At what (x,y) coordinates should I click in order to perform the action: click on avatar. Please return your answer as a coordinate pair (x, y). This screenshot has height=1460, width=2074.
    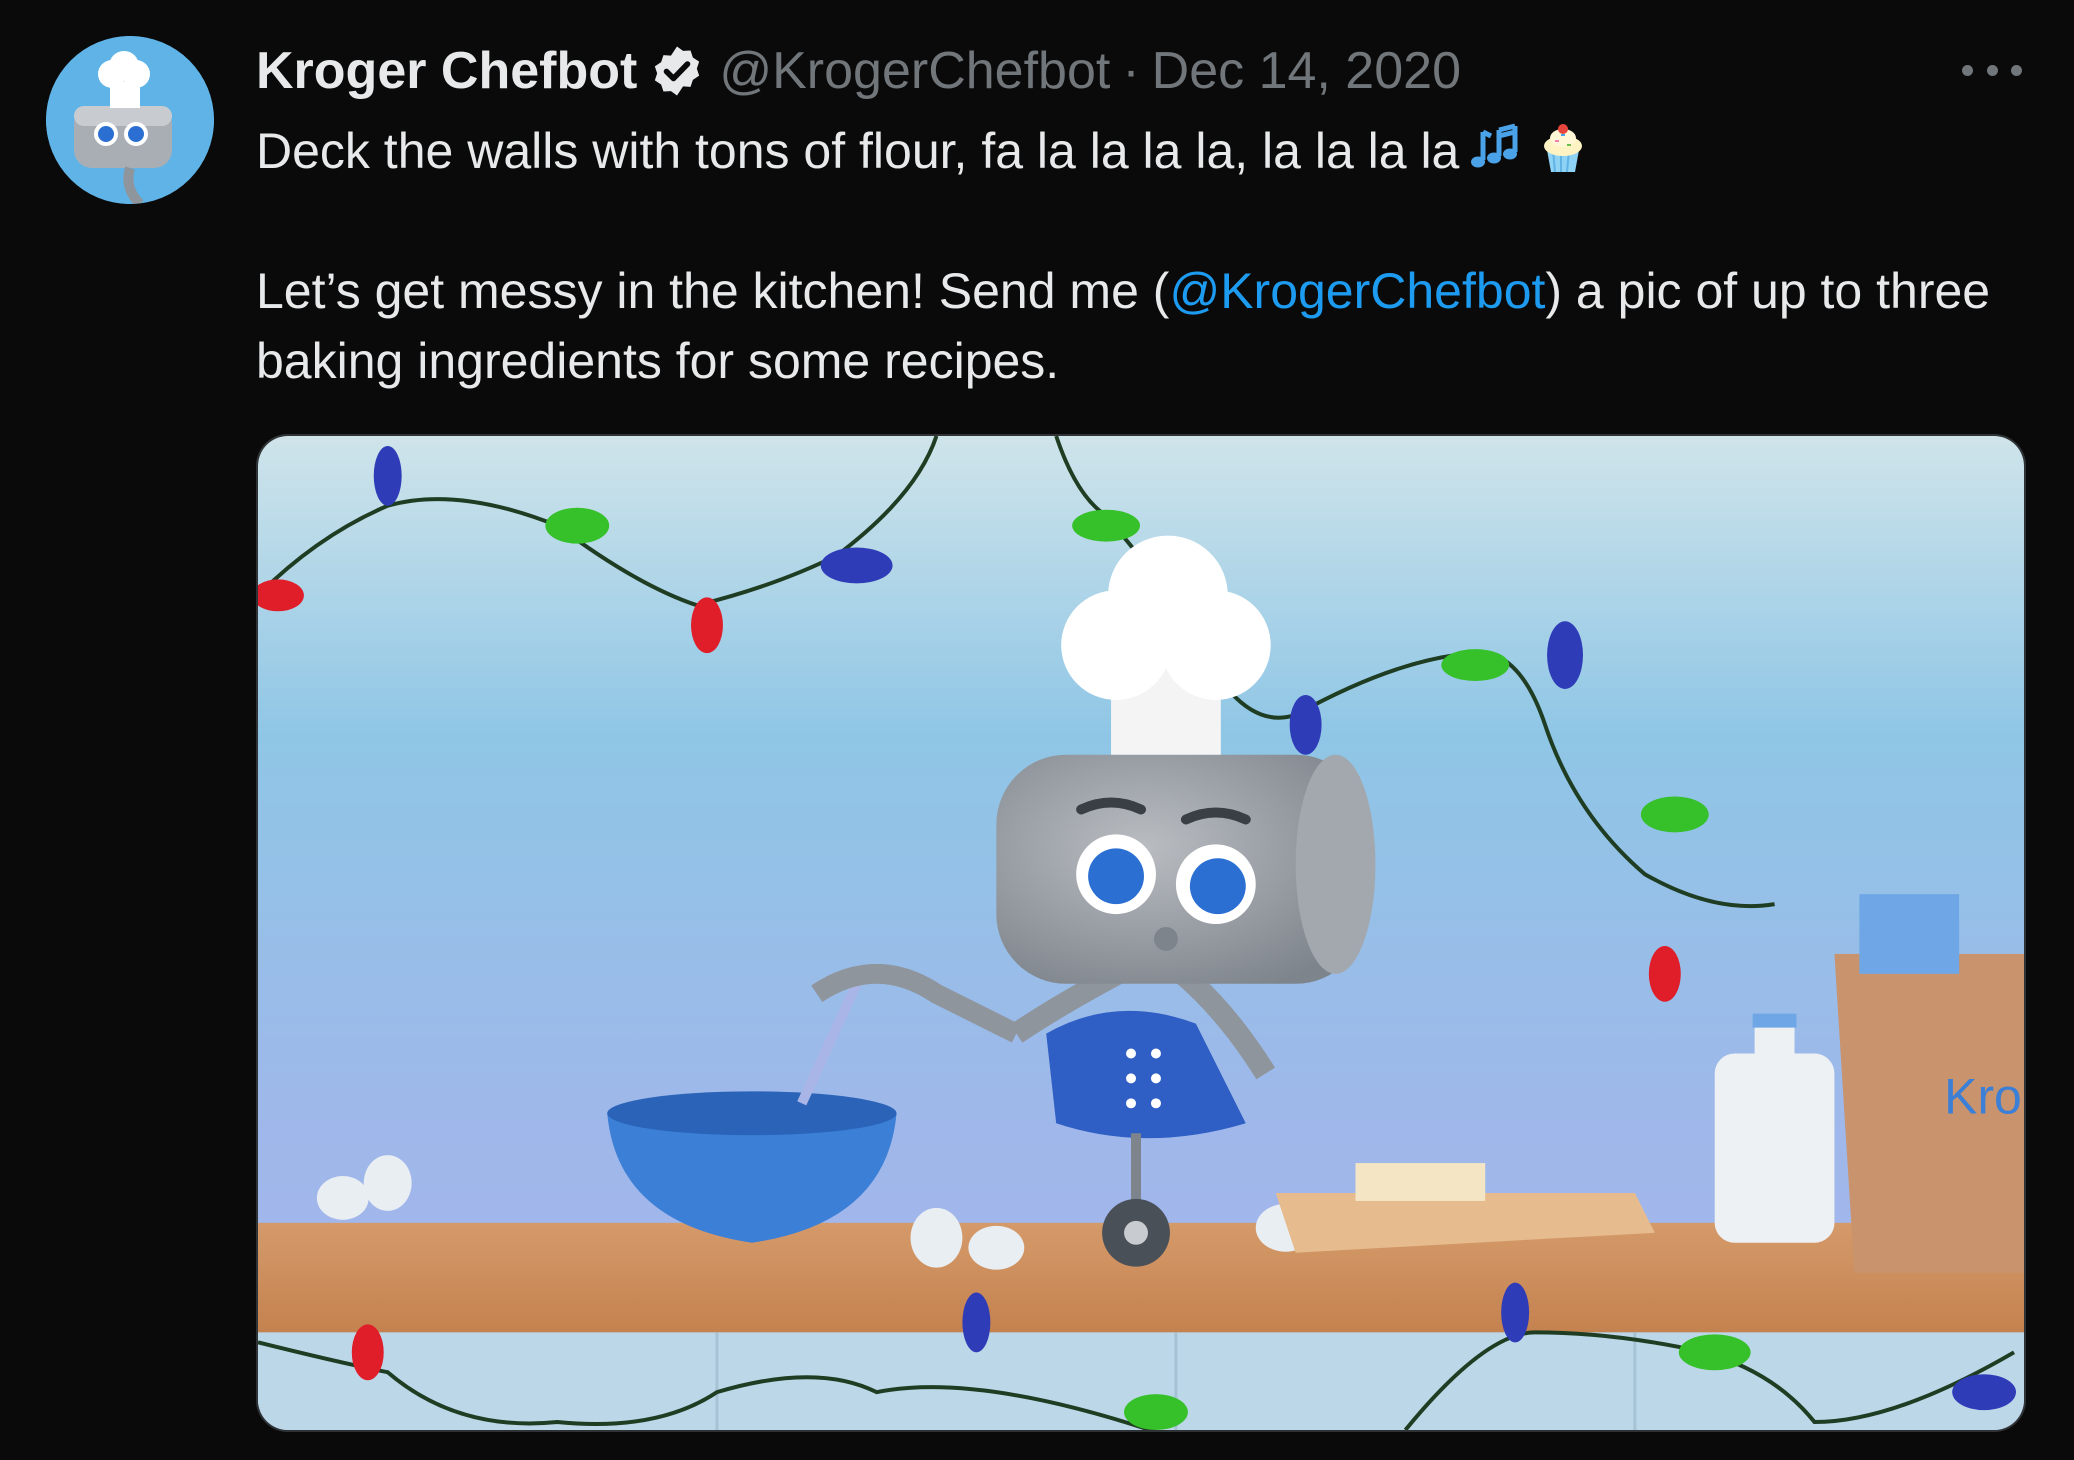
    Looking at the image, I should click on (130, 120).